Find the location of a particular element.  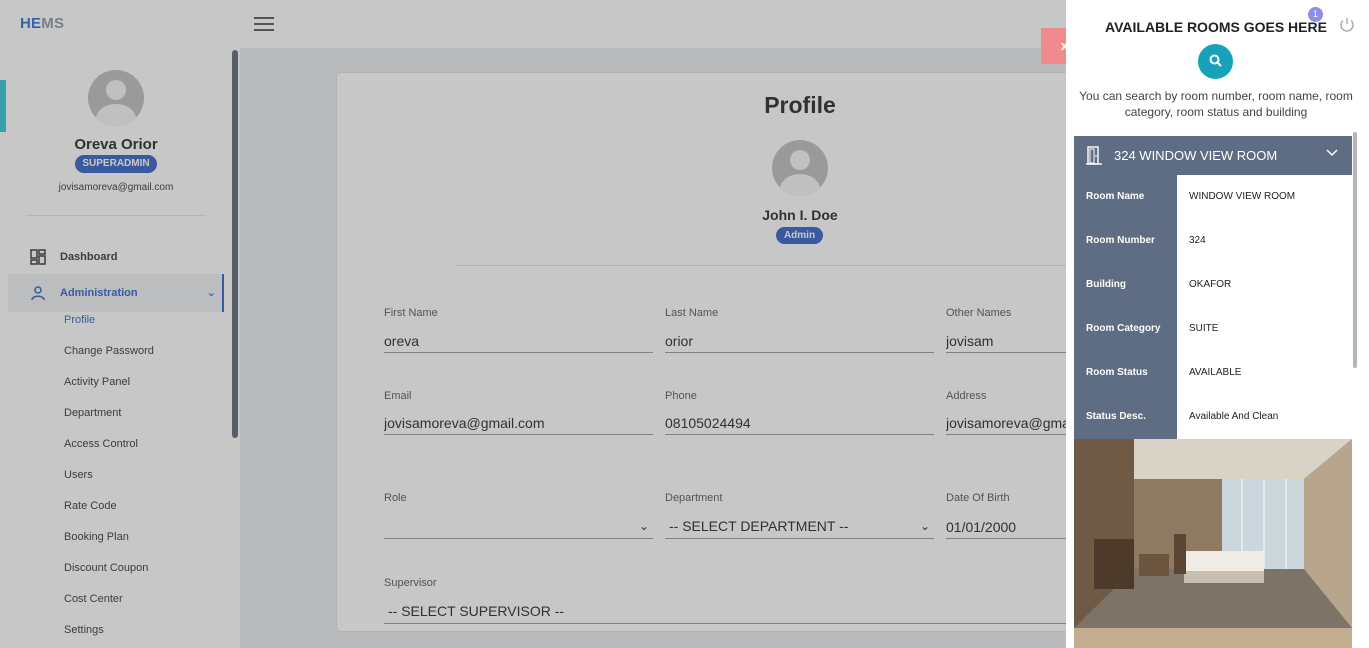

room-photo is located at coordinates (1213, 533).